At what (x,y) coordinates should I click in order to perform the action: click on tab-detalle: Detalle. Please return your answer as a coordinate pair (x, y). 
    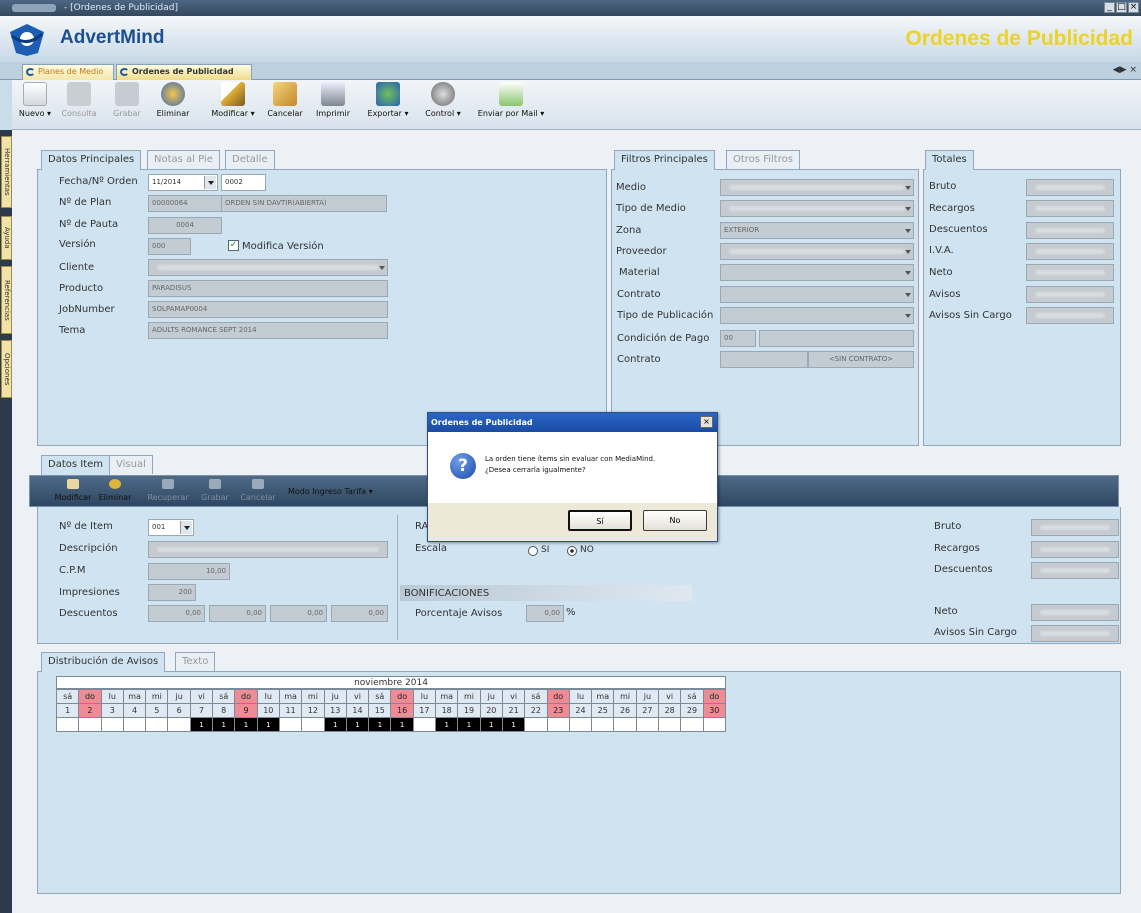
    Looking at the image, I should click on (250, 159).